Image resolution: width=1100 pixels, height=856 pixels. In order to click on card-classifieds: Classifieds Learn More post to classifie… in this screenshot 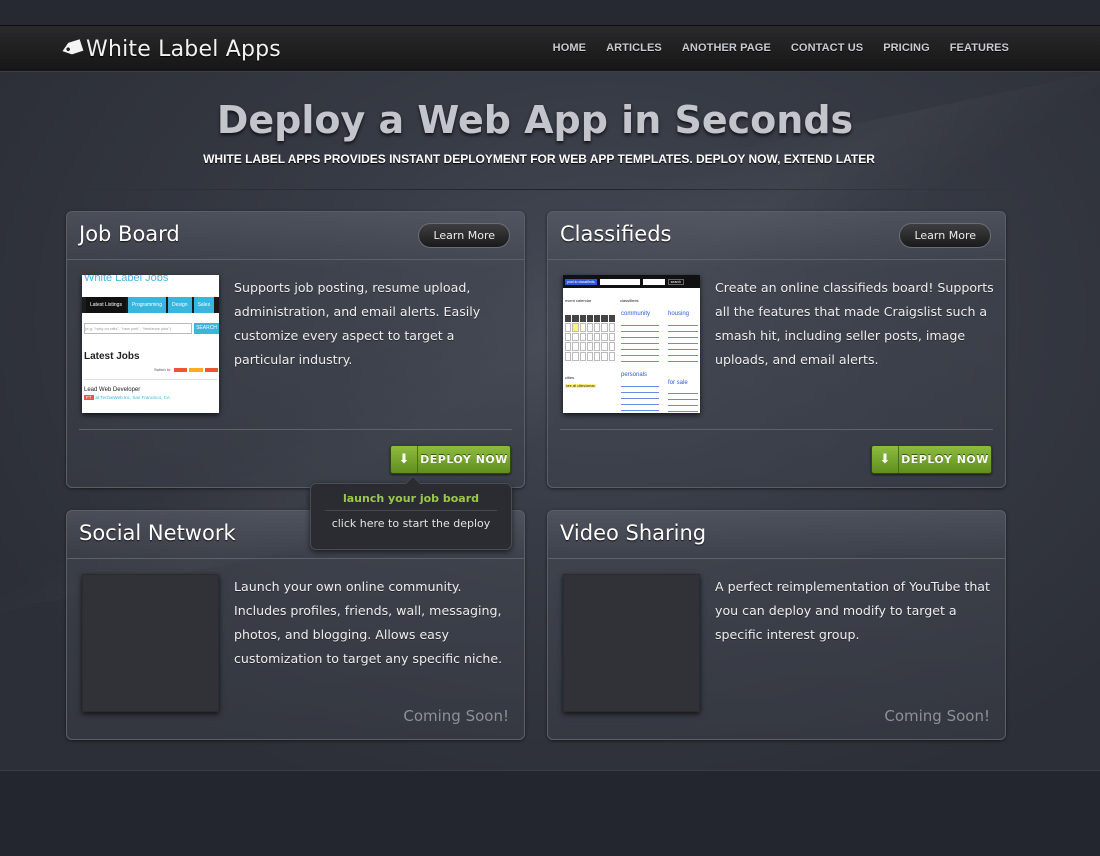, I will do `click(776, 349)`.